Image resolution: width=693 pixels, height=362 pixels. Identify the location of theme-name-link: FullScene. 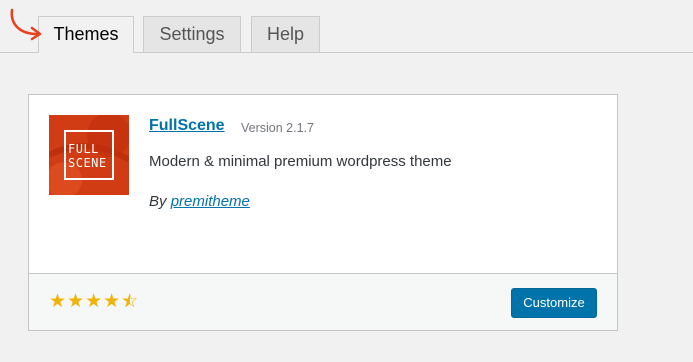
(187, 126).